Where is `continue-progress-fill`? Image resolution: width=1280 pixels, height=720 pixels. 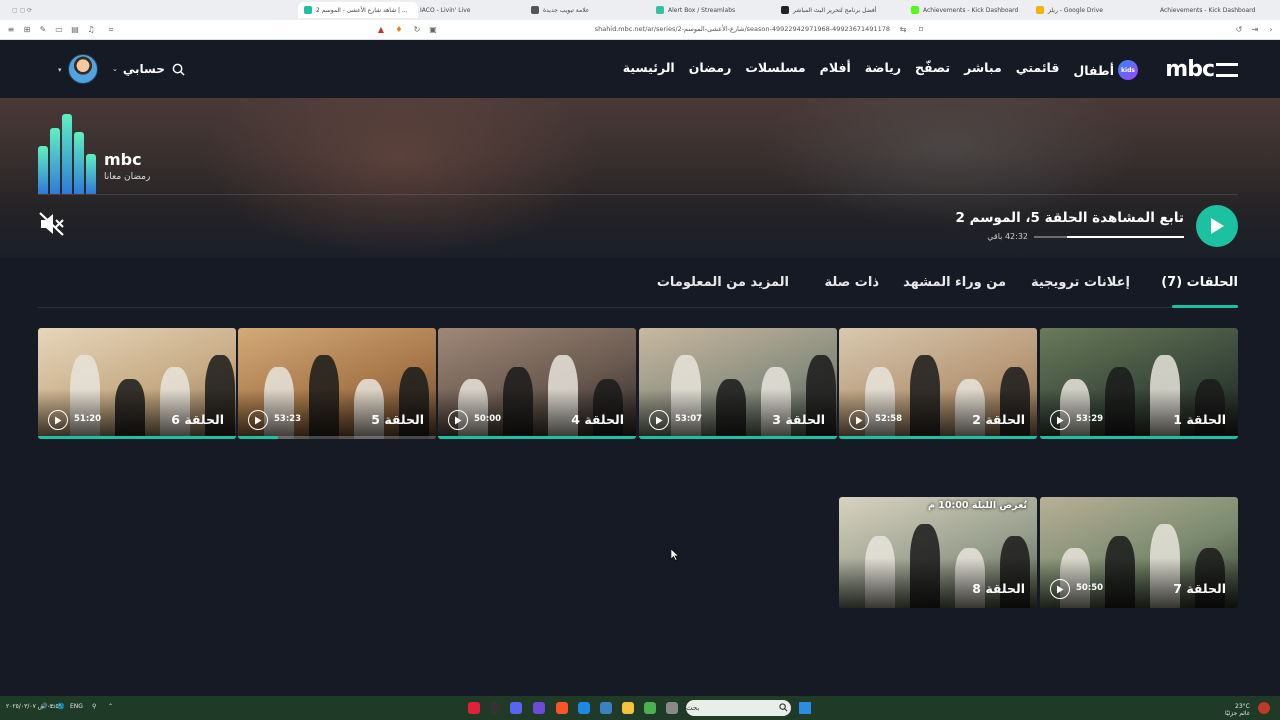 continue-progress-fill is located at coordinates (1125, 236).